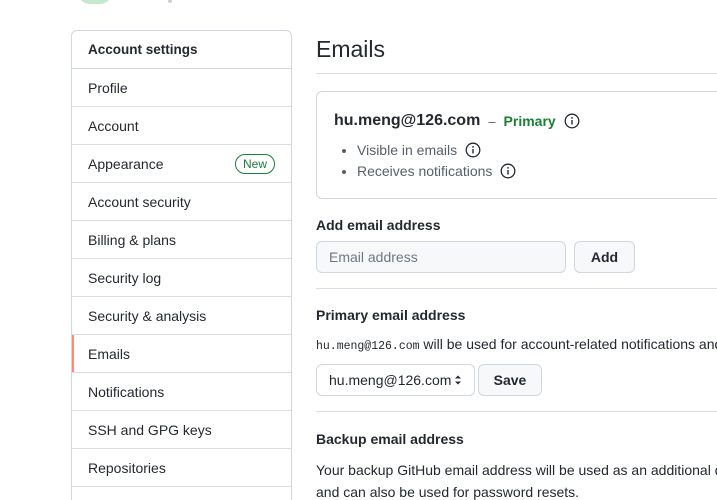 The height and width of the screenshot is (500, 717). I want to click on sidebar-item-account-security: Account security, so click(181, 202).